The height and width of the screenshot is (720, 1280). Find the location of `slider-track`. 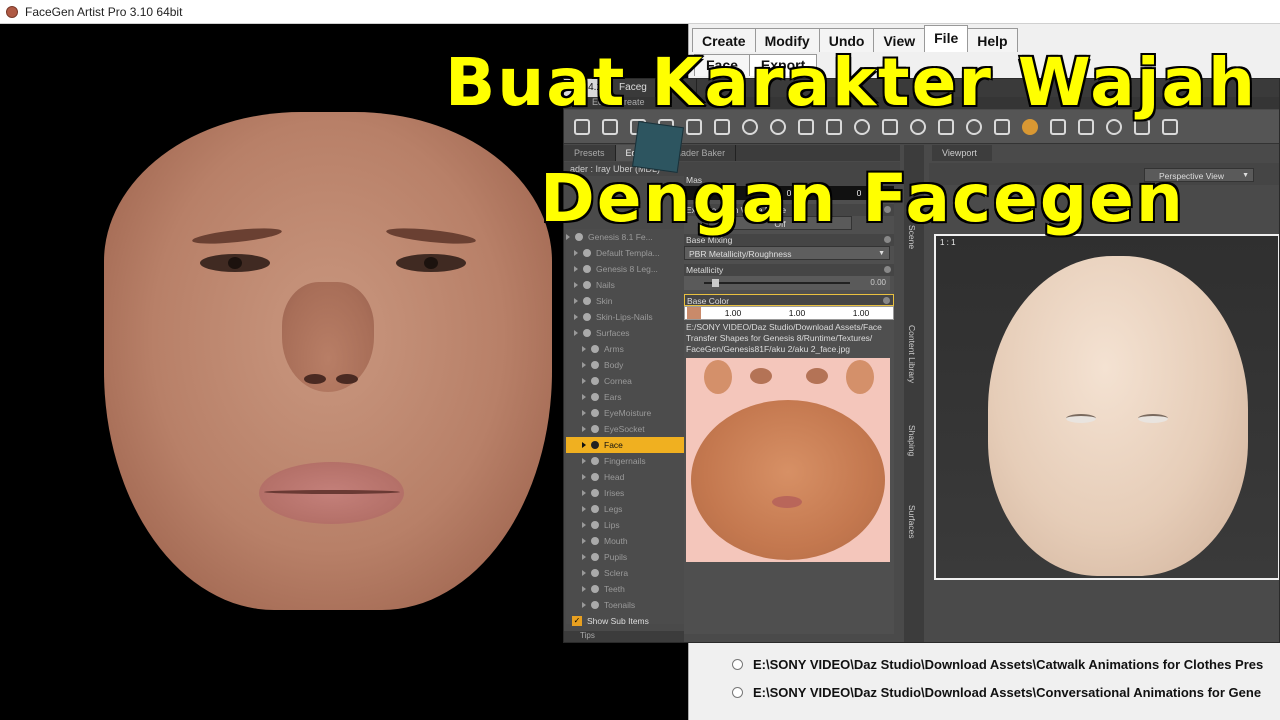

slider-track is located at coordinates (777, 283).